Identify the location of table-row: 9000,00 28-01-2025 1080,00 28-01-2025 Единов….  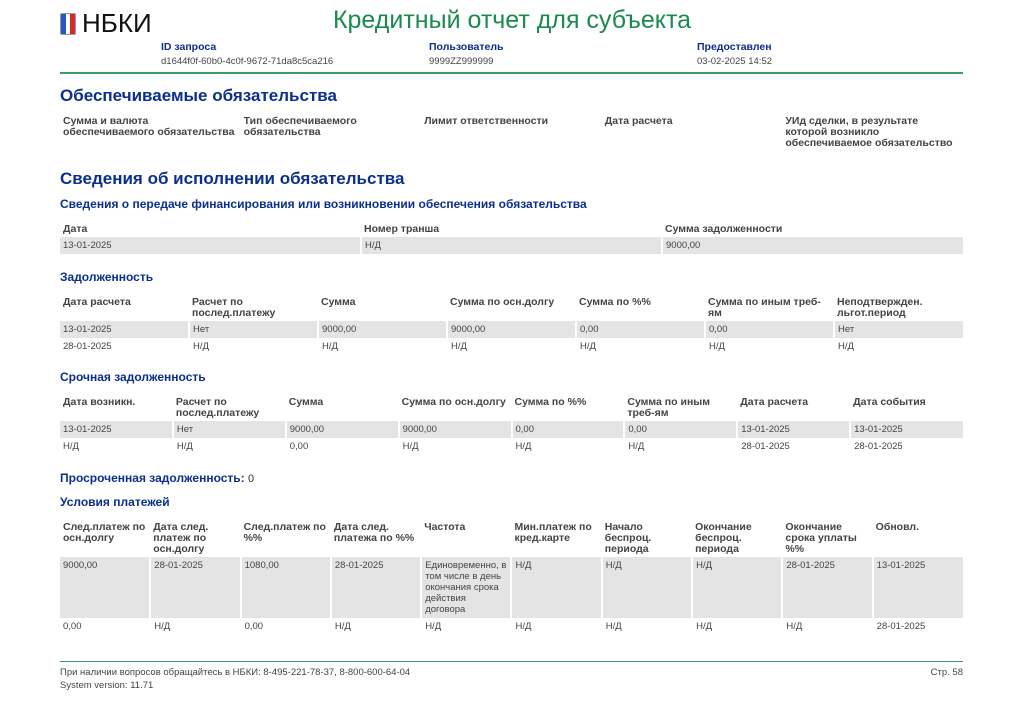
(511, 587).